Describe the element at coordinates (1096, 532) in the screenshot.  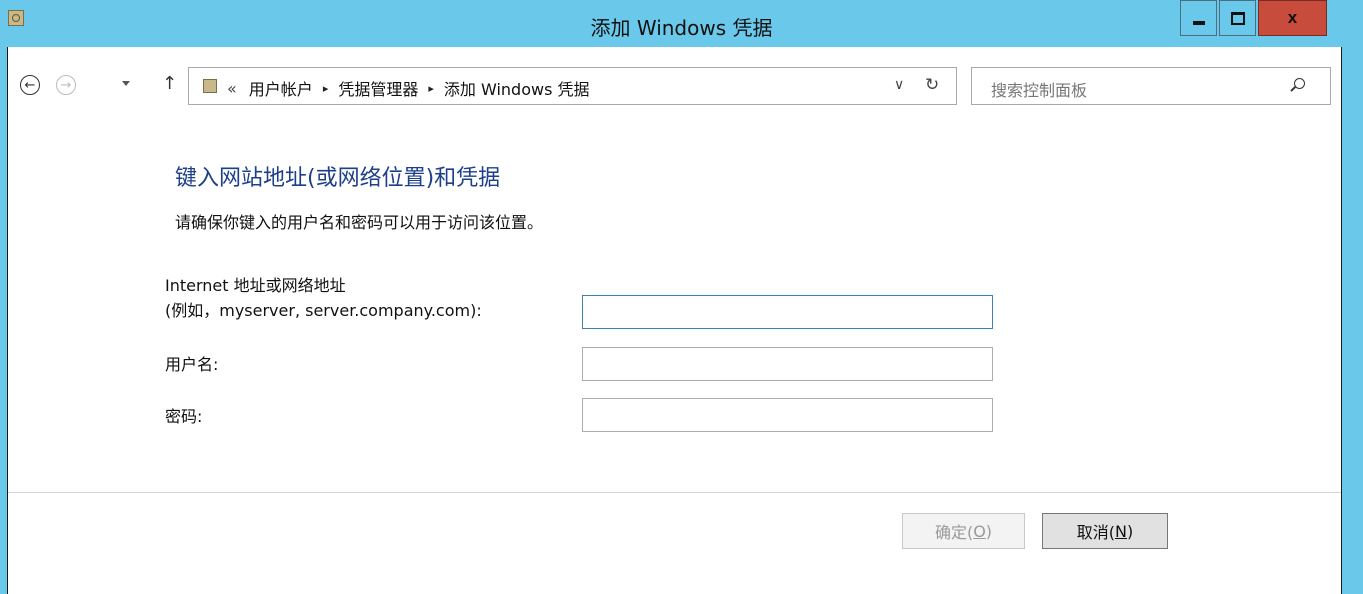
I see `cancel-button-label: 取消(` at that location.